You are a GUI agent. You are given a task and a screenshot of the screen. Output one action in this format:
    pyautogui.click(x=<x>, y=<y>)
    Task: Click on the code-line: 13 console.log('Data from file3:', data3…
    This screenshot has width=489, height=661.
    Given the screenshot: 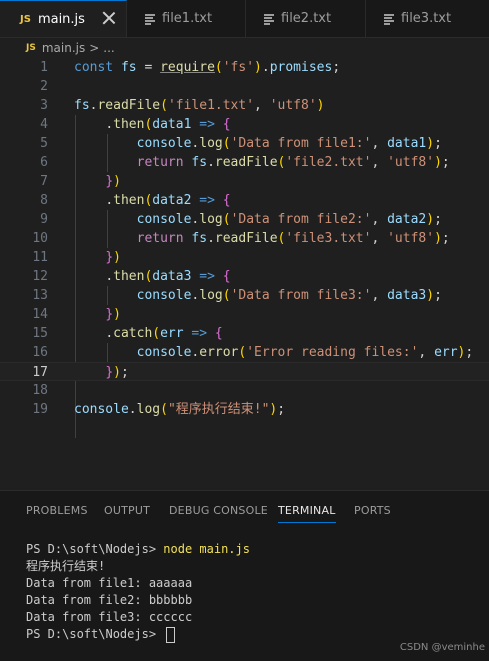 What is the action you would take?
    pyautogui.click(x=244, y=295)
    